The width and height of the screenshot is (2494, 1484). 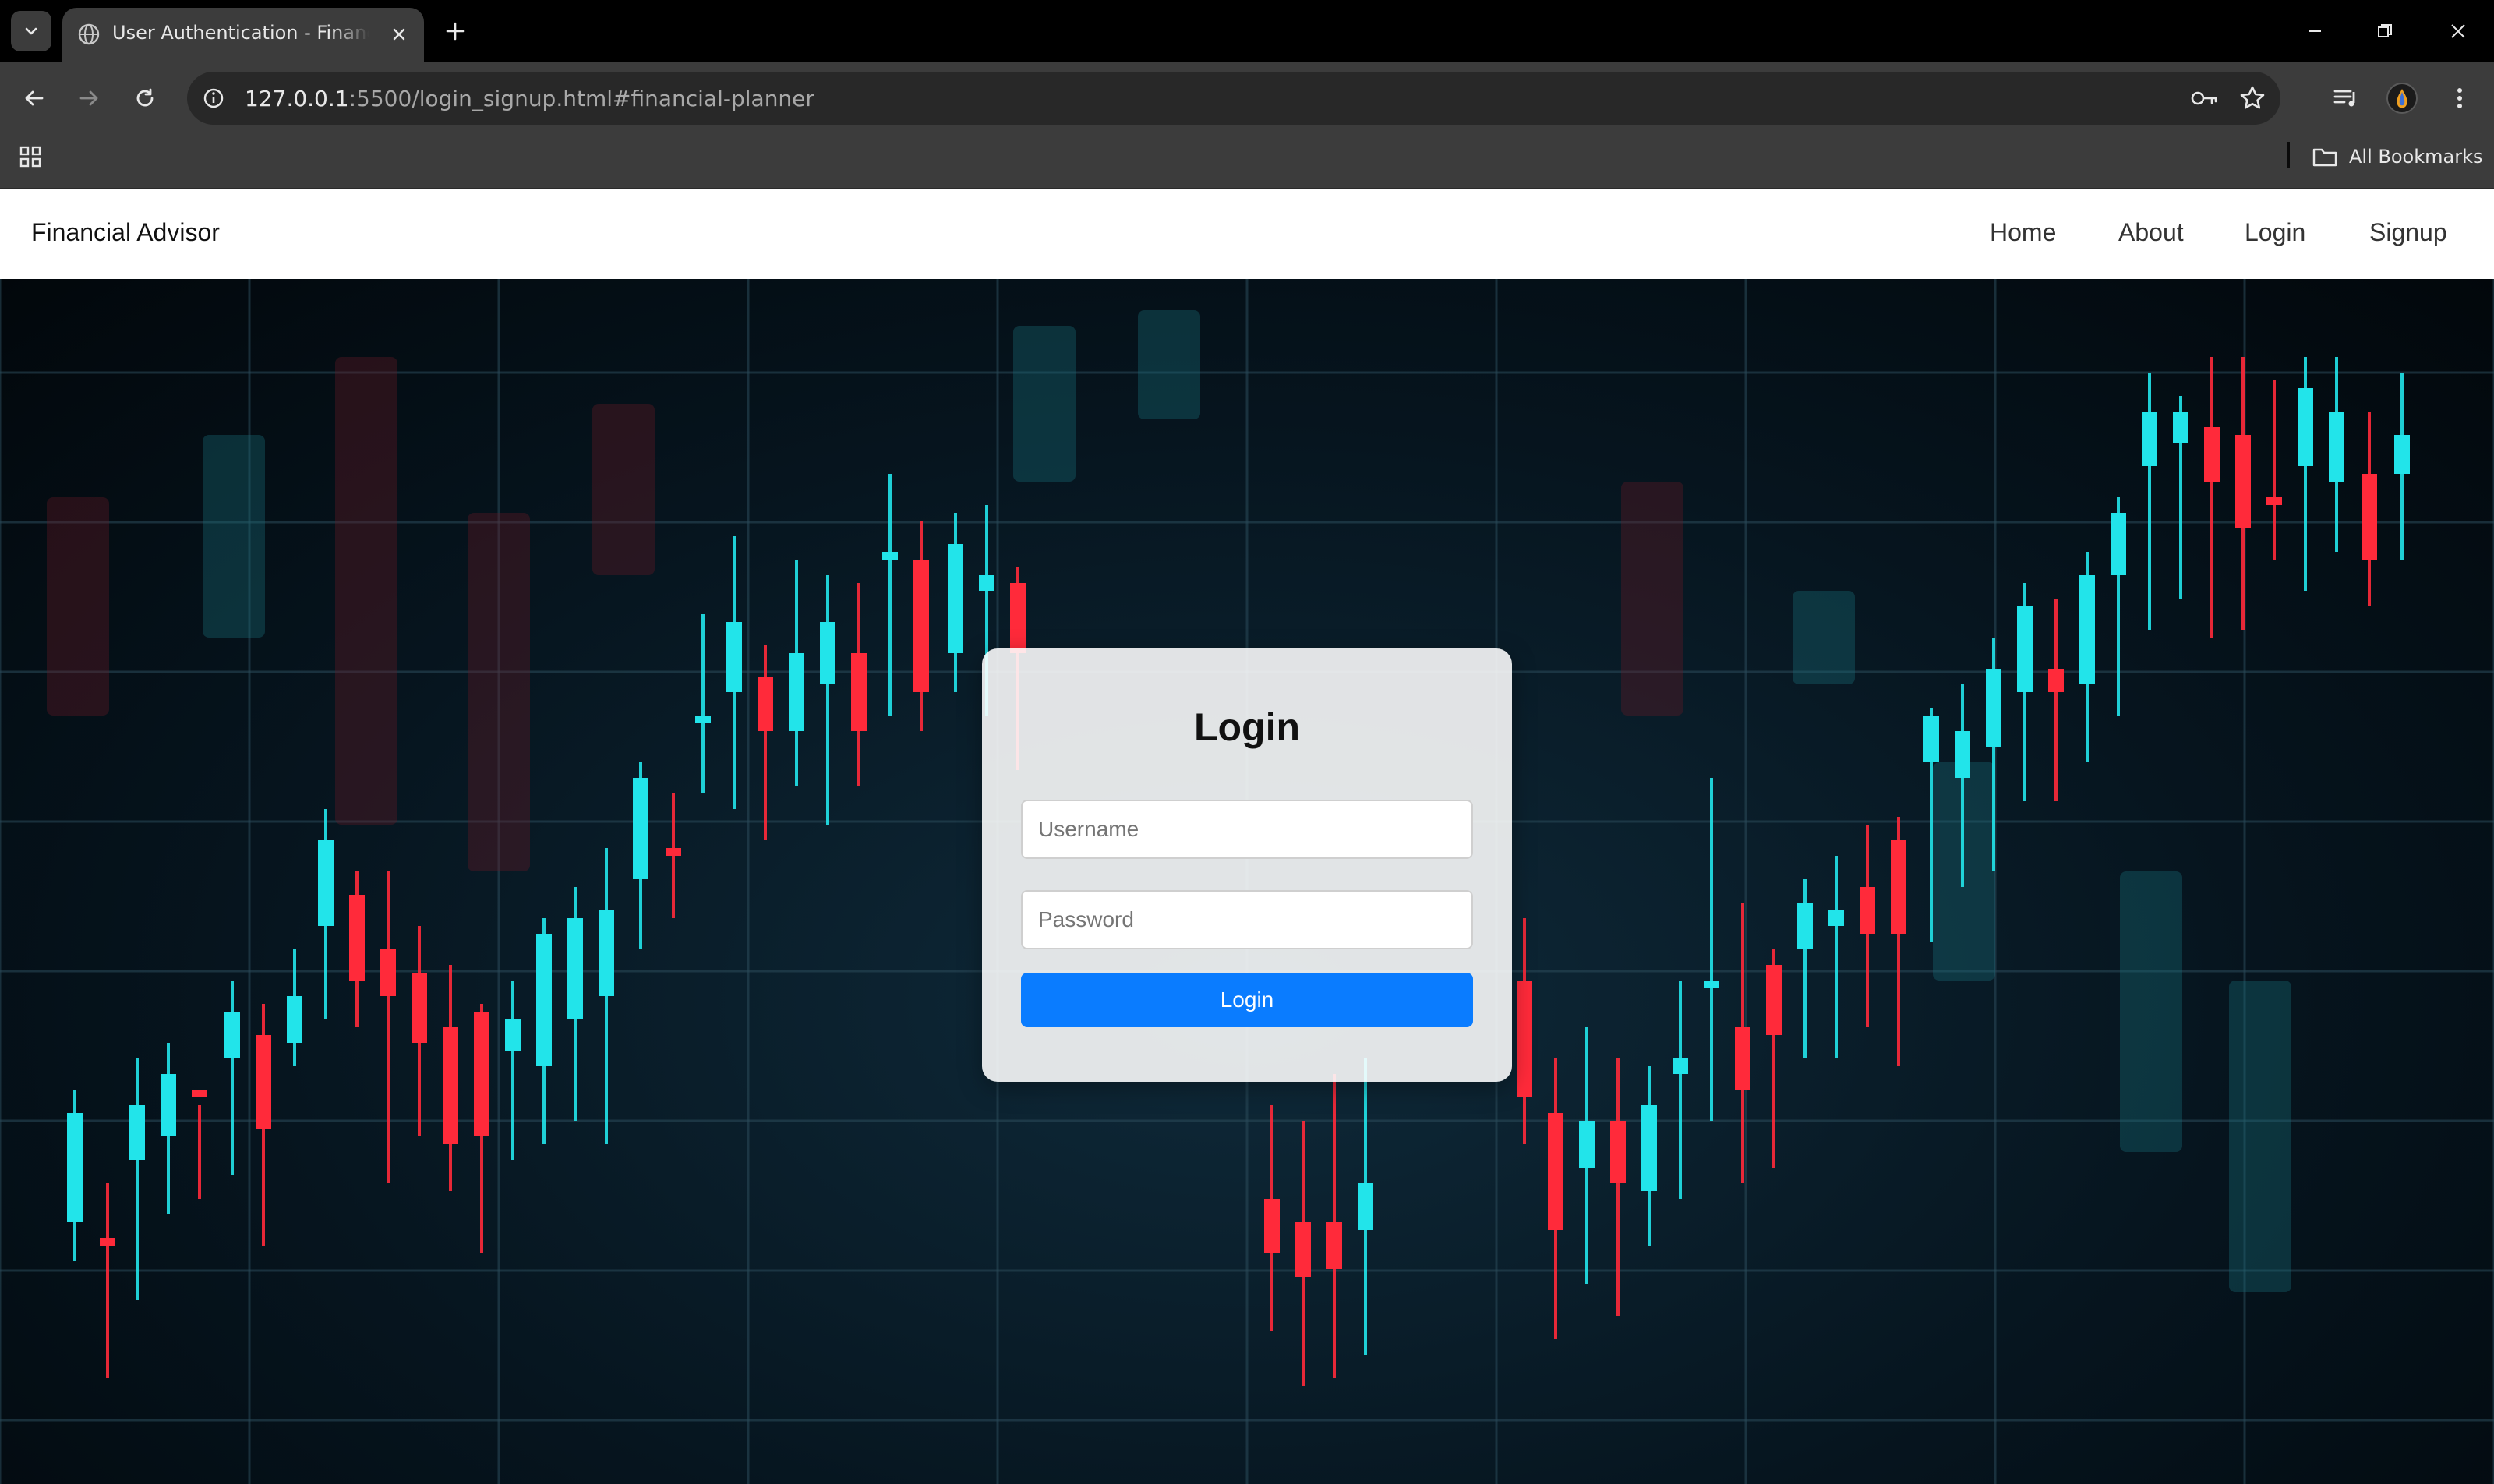 I want to click on restore-window-button, so click(x=2385, y=31).